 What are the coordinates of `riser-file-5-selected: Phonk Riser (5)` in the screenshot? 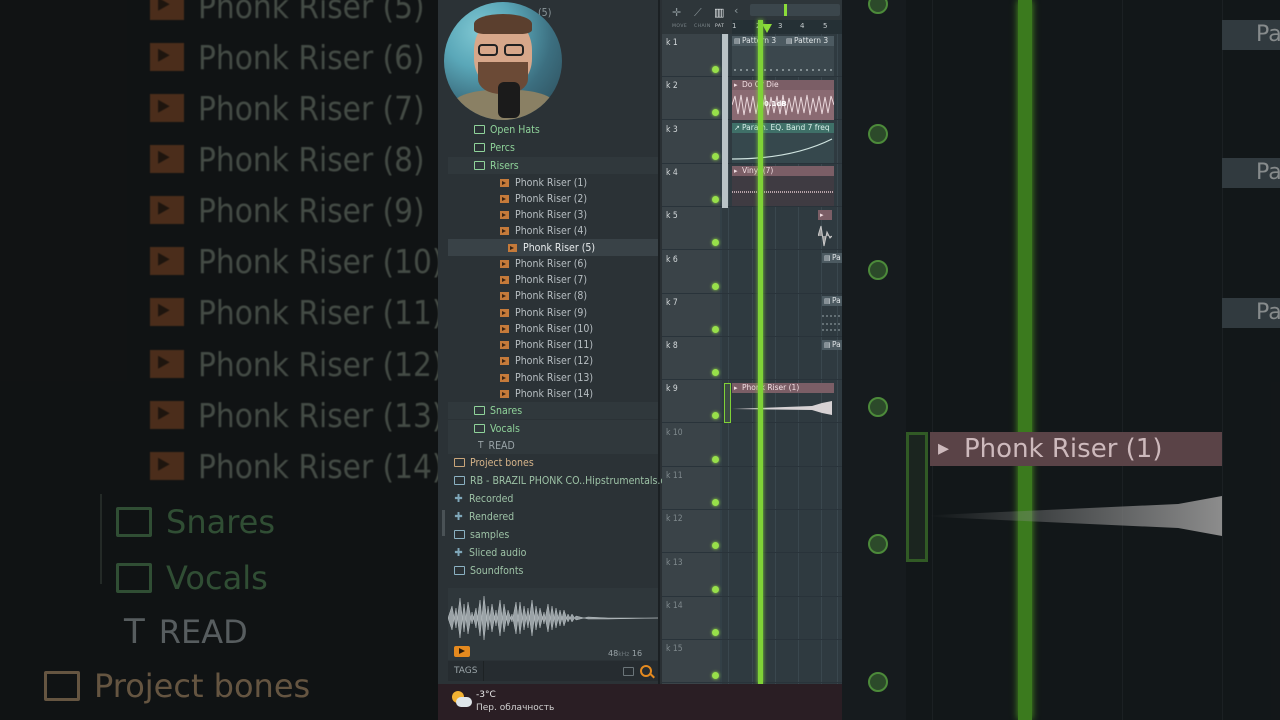 It's located at (553, 247).